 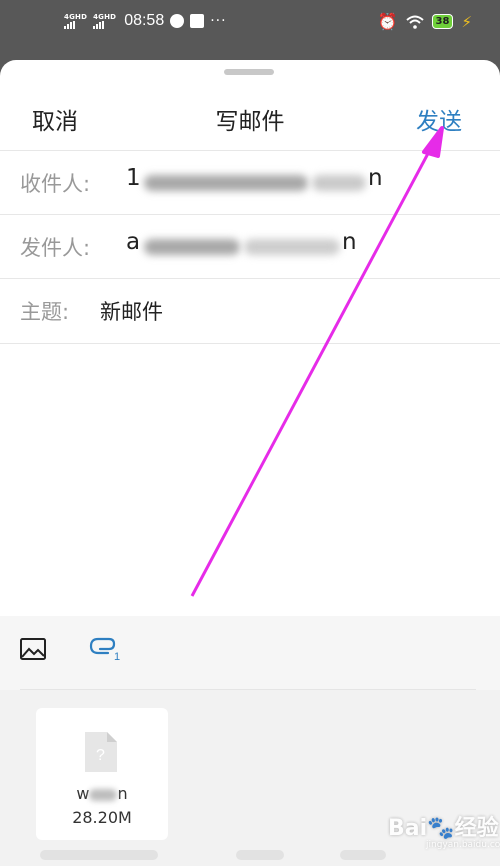 What do you see at coordinates (197, 21) in the screenshot?
I see `telegram-icon` at bounding box center [197, 21].